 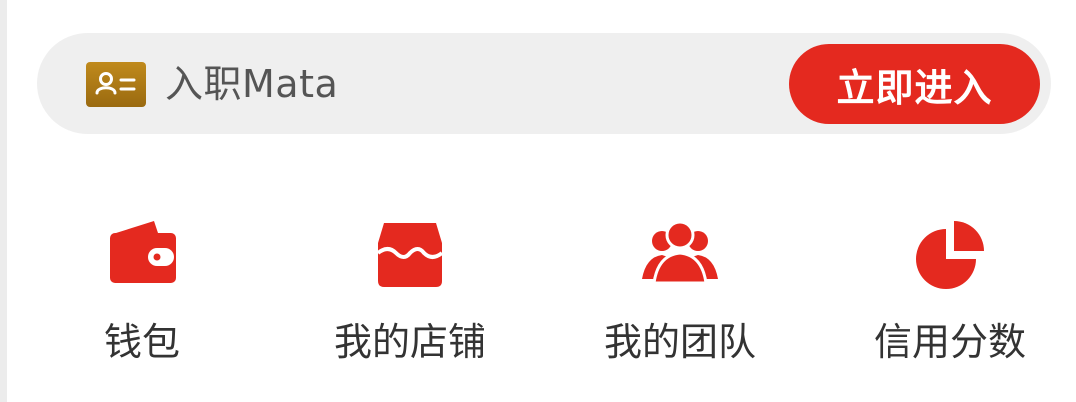 I want to click on menu-item-my-team: 我的团队, so click(x=680, y=290).